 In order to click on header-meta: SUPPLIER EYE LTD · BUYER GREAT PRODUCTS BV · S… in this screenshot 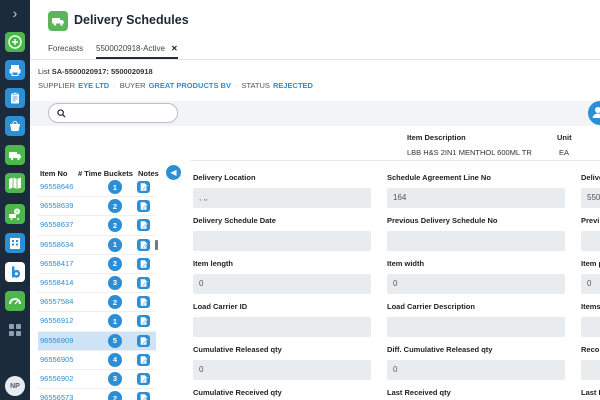, I will do `click(175, 85)`.